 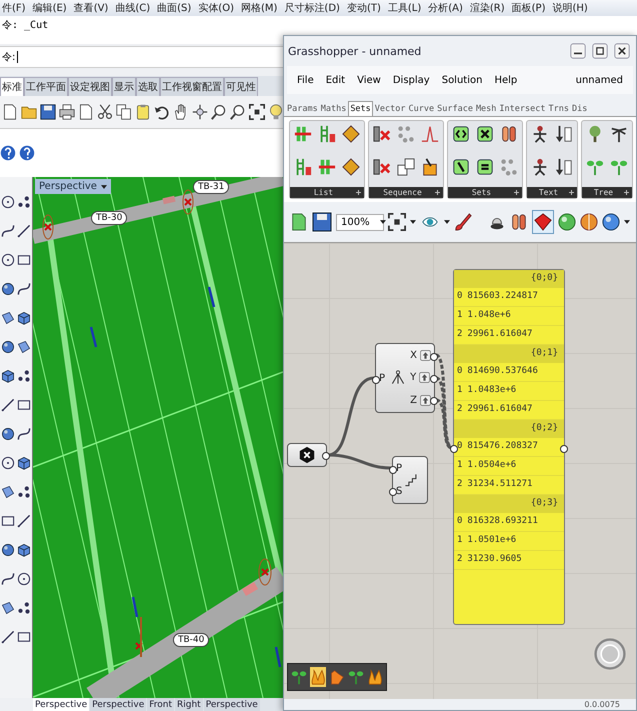 What do you see at coordinates (570, 8) in the screenshot?
I see `menu-item: 说明(H)` at bounding box center [570, 8].